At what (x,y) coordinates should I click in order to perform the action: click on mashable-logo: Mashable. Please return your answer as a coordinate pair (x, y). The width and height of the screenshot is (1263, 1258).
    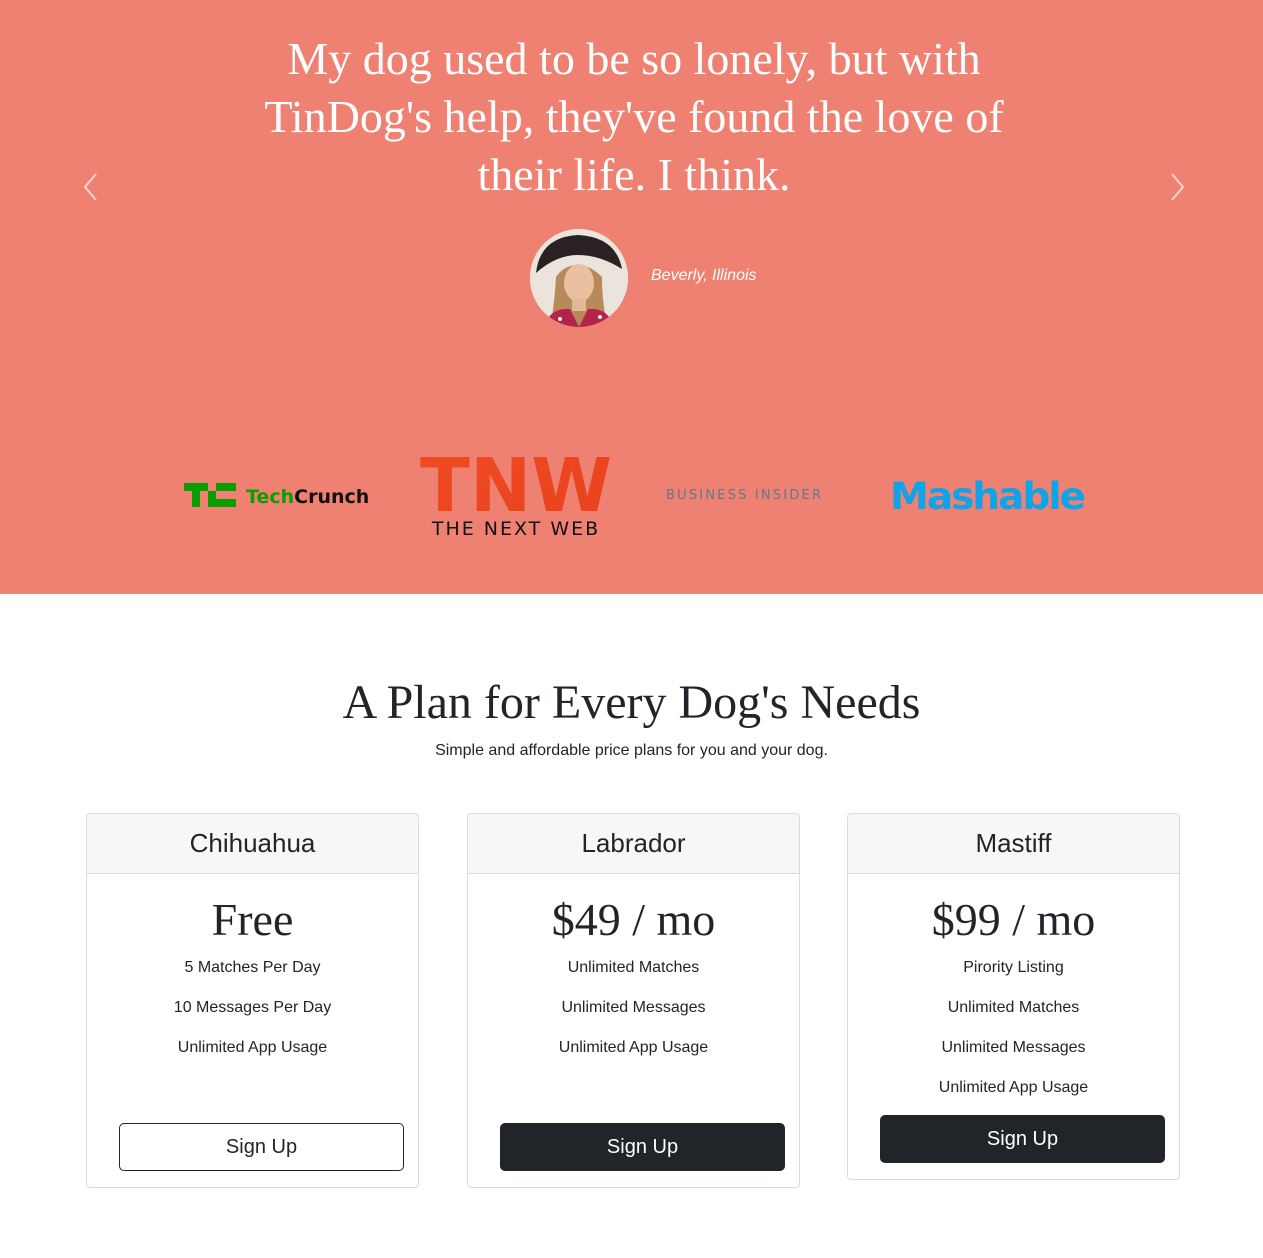
    Looking at the image, I should click on (988, 496).